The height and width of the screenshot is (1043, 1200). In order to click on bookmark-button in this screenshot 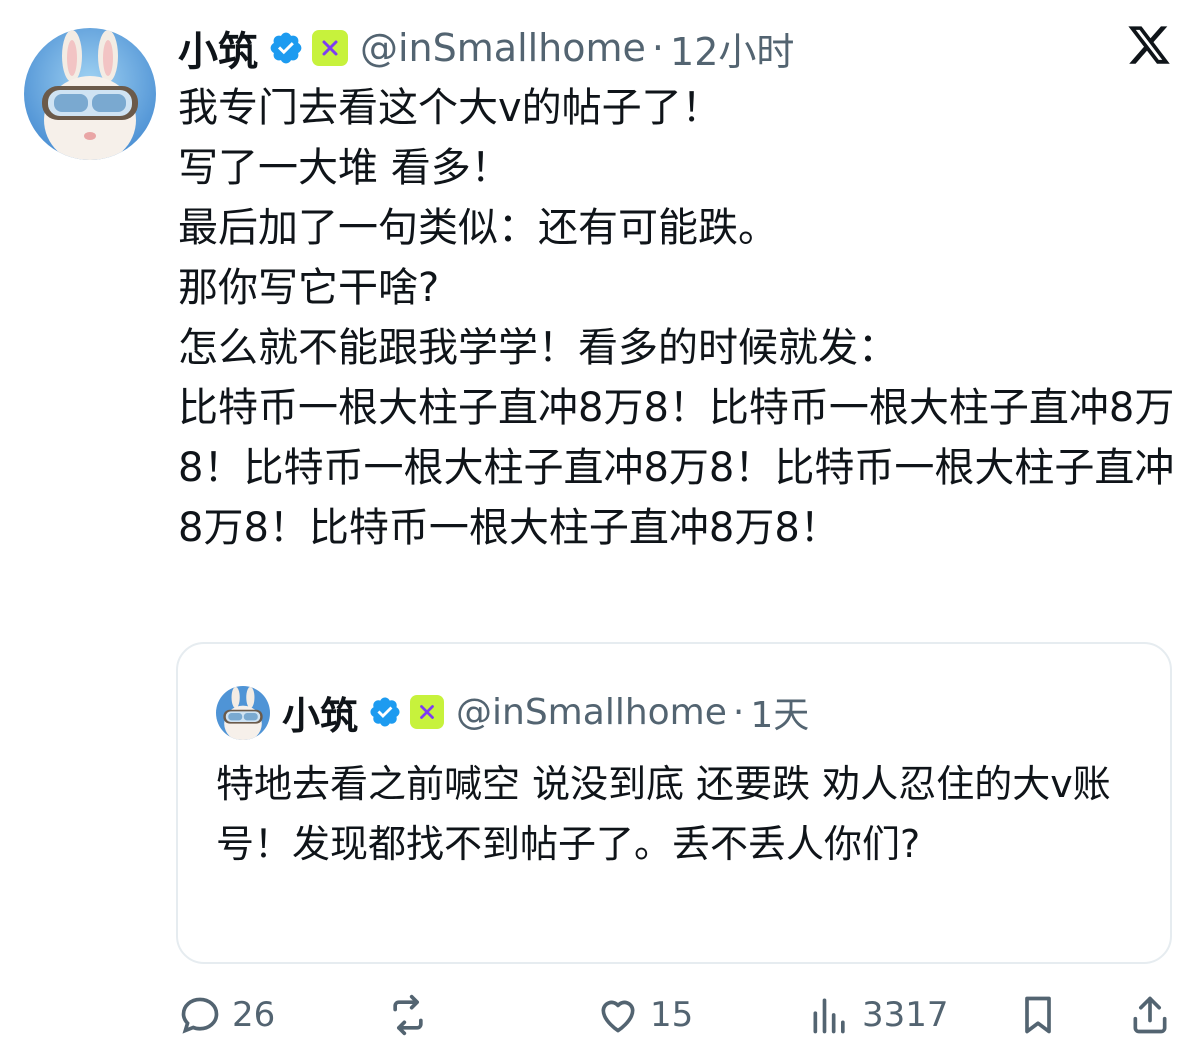, I will do `click(1038, 1015)`.